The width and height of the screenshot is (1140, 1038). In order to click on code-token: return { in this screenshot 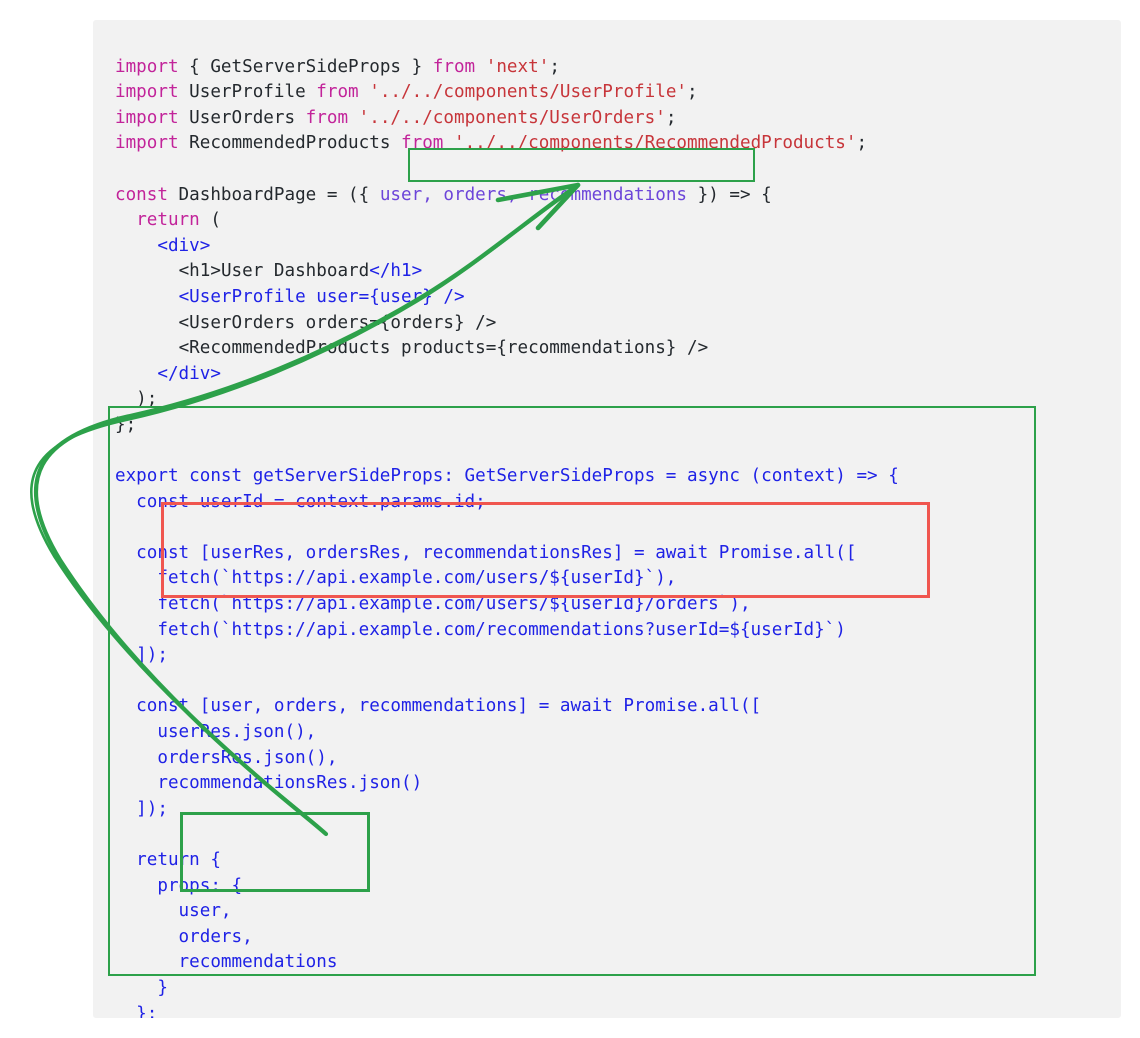, I will do `click(168, 860)`.